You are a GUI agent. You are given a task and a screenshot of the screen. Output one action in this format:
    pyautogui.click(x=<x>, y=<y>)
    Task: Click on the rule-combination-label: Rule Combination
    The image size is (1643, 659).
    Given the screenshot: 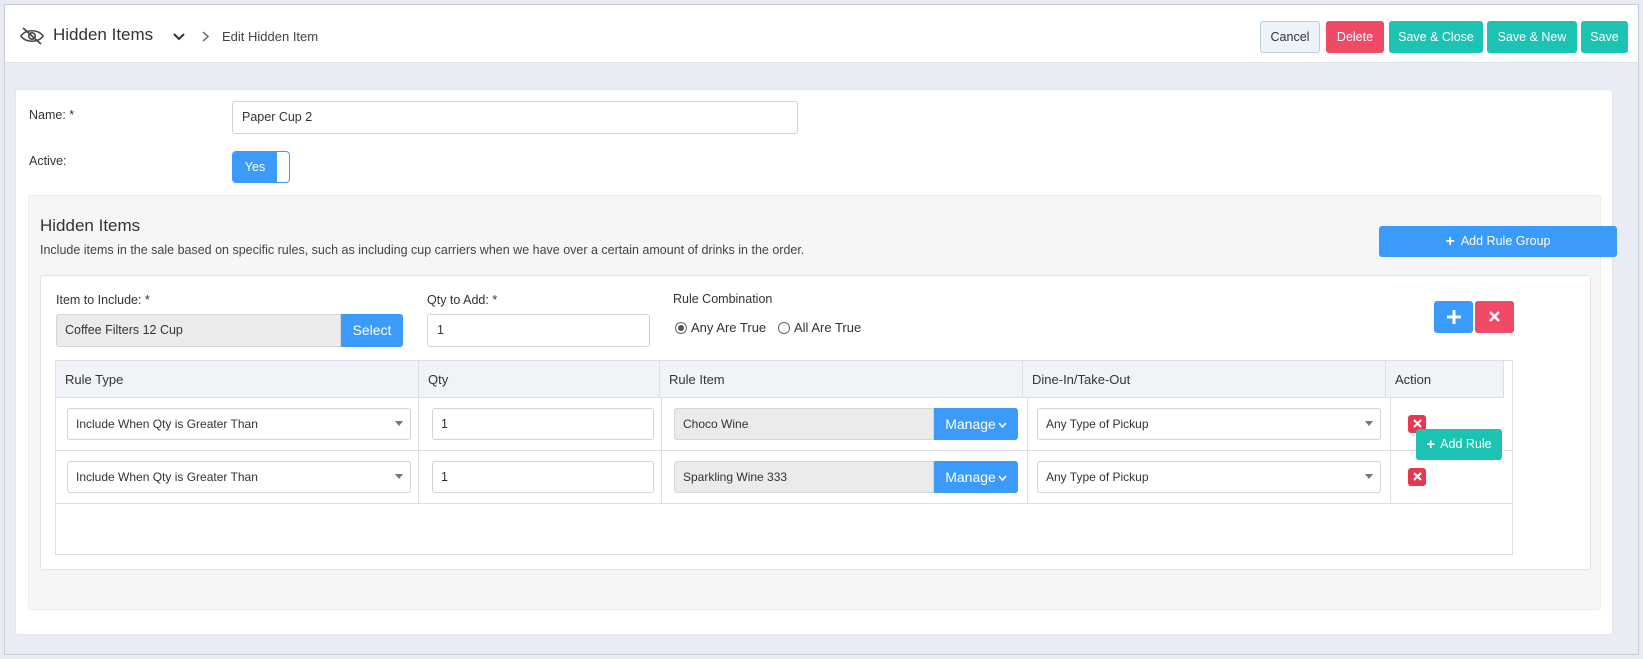 What is the action you would take?
    pyautogui.click(x=723, y=299)
    